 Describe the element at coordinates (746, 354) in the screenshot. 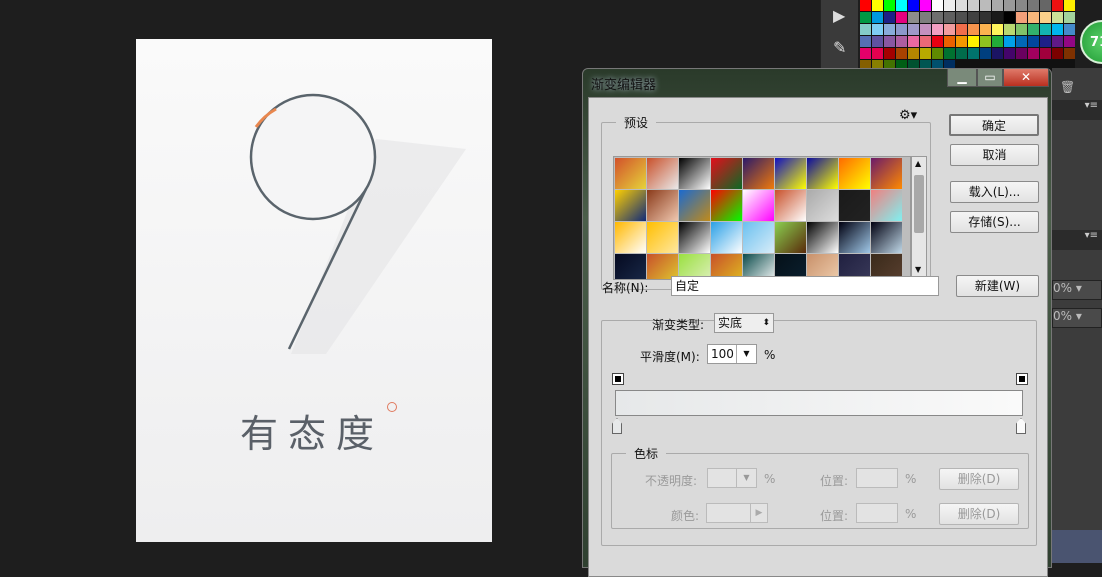

I see `dropdown-icon: ▼` at that location.